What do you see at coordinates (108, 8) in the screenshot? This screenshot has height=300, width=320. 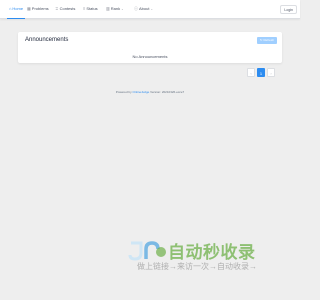 I see `rank-icon: ▥` at bounding box center [108, 8].